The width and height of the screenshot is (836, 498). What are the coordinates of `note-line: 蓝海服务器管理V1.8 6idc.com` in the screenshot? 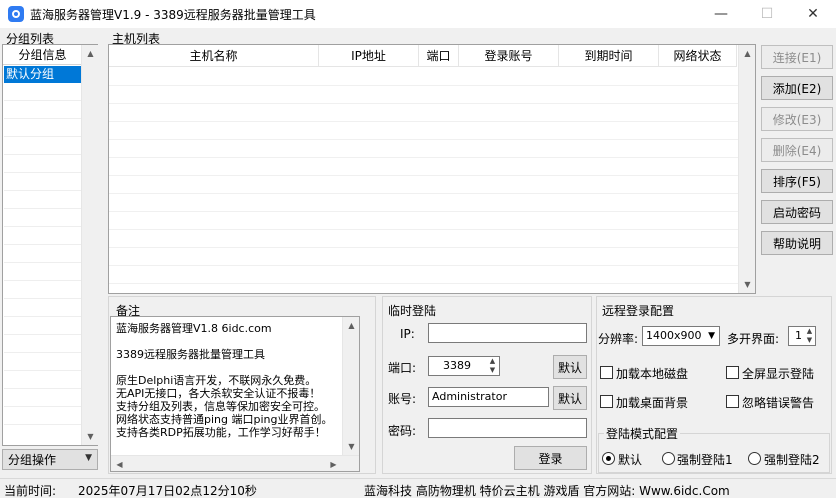 It's located at (194, 328).